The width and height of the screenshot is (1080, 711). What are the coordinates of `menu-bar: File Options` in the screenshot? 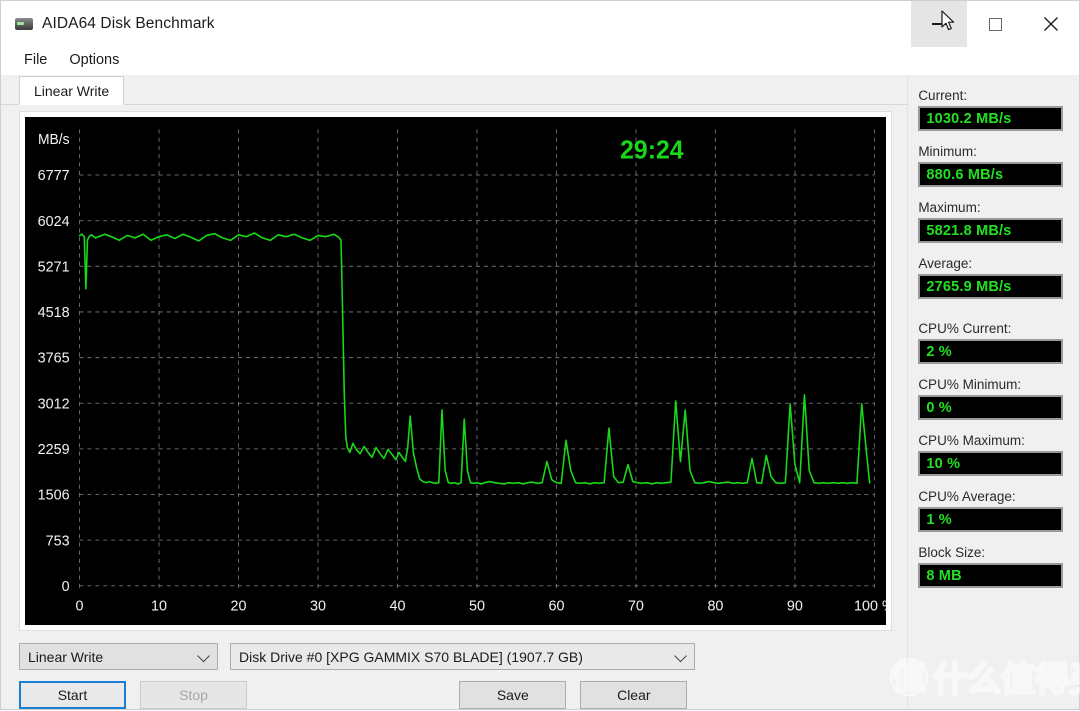 It's located at (540, 61).